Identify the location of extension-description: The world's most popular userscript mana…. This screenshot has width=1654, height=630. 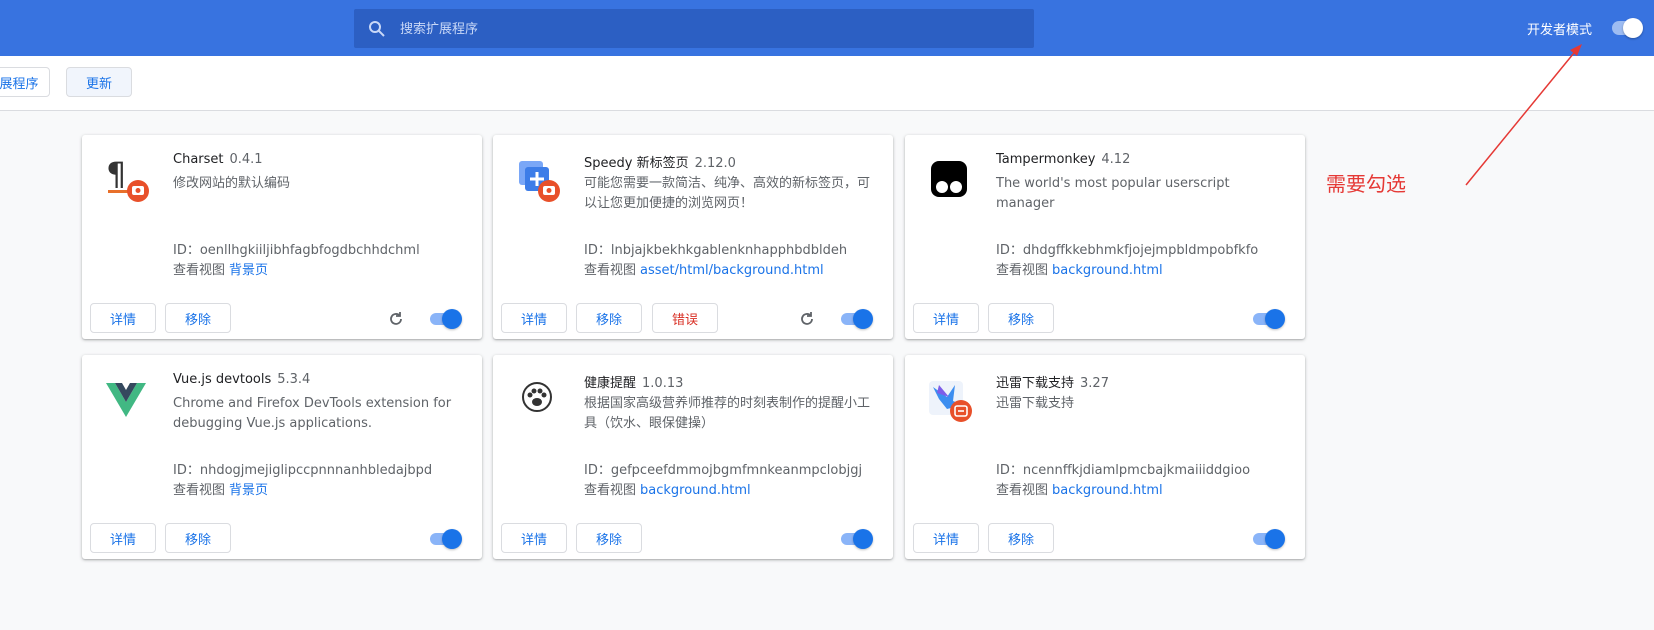
(1113, 193).